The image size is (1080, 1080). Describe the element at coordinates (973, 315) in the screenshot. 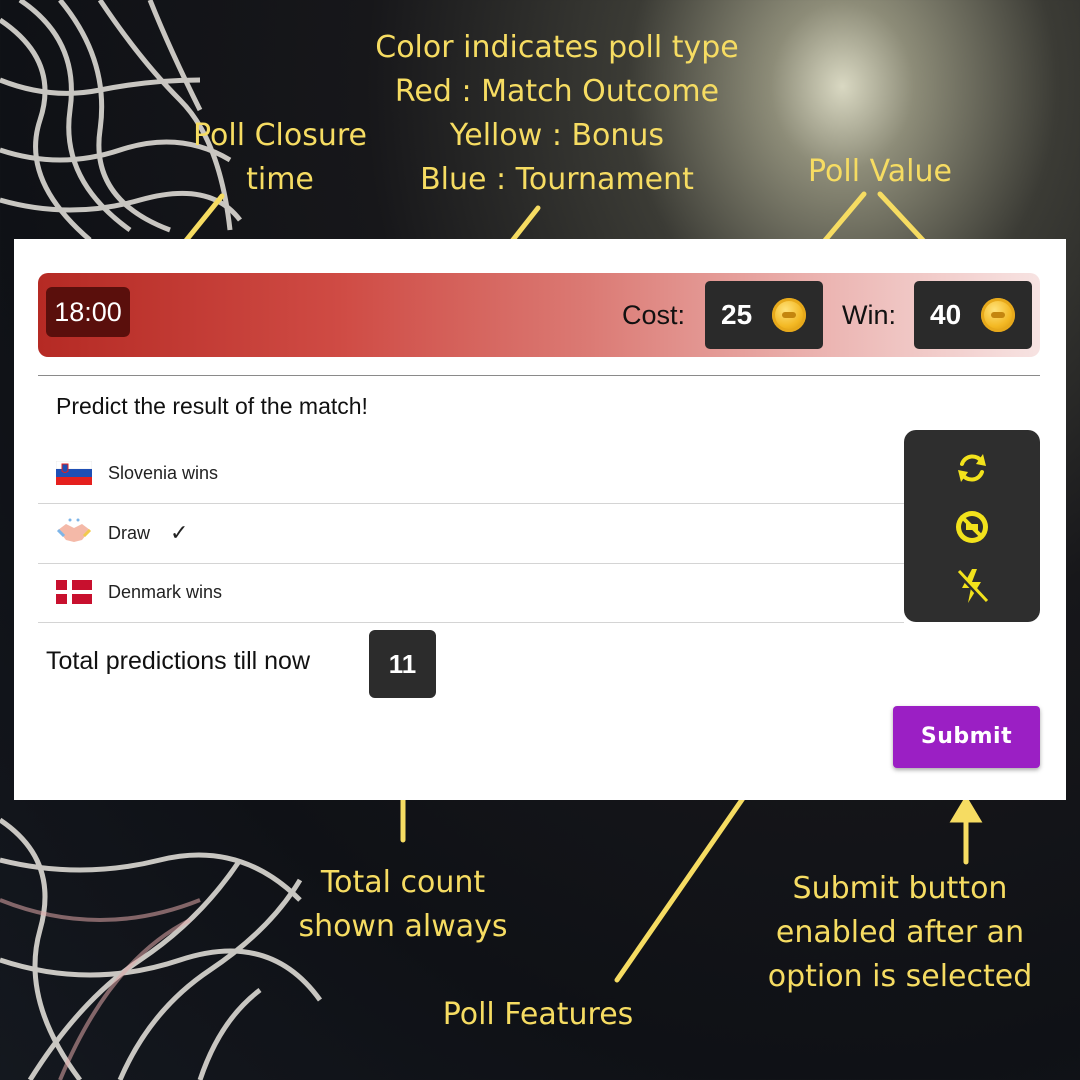

I see `win-box: 40` at that location.